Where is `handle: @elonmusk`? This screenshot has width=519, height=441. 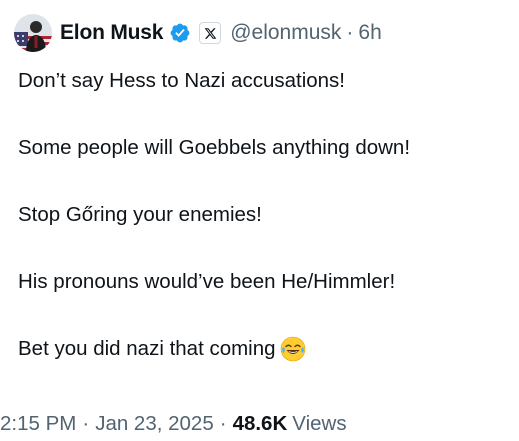
handle: @elonmusk is located at coordinates (285, 33).